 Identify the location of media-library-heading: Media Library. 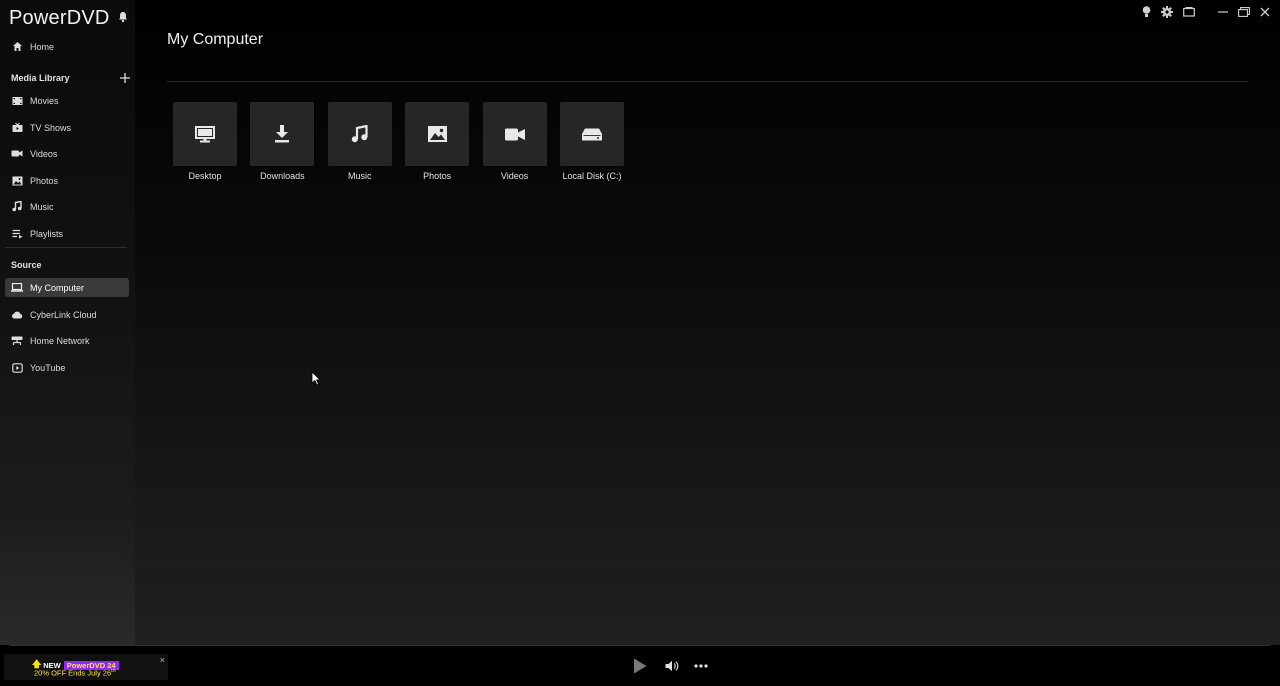
(40, 78).